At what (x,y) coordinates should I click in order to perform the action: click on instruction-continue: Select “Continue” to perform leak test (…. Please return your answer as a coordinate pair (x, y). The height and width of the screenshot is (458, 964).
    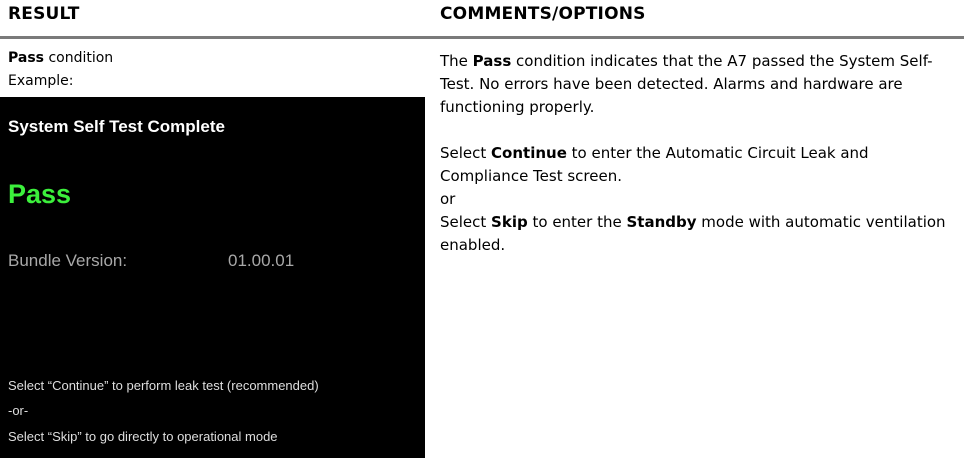
    Looking at the image, I should click on (163, 385).